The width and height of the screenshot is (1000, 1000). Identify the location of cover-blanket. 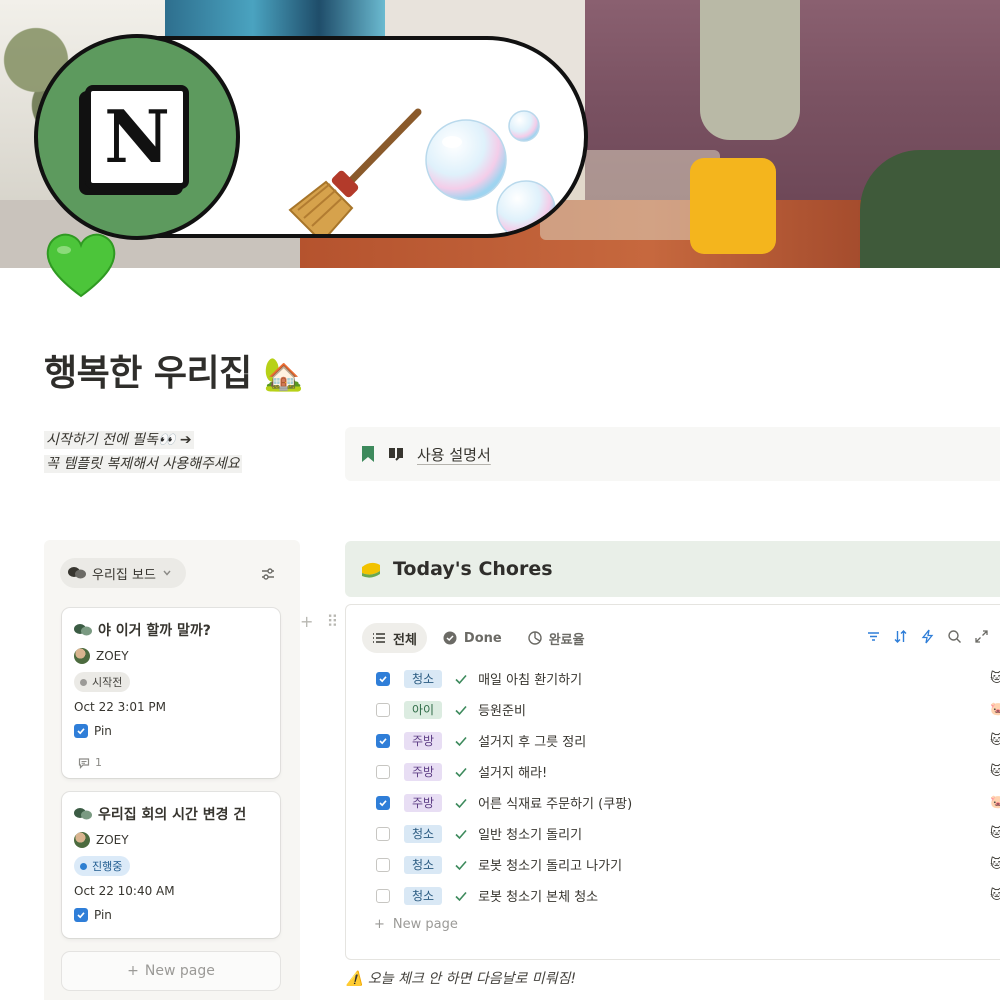
(750, 70).